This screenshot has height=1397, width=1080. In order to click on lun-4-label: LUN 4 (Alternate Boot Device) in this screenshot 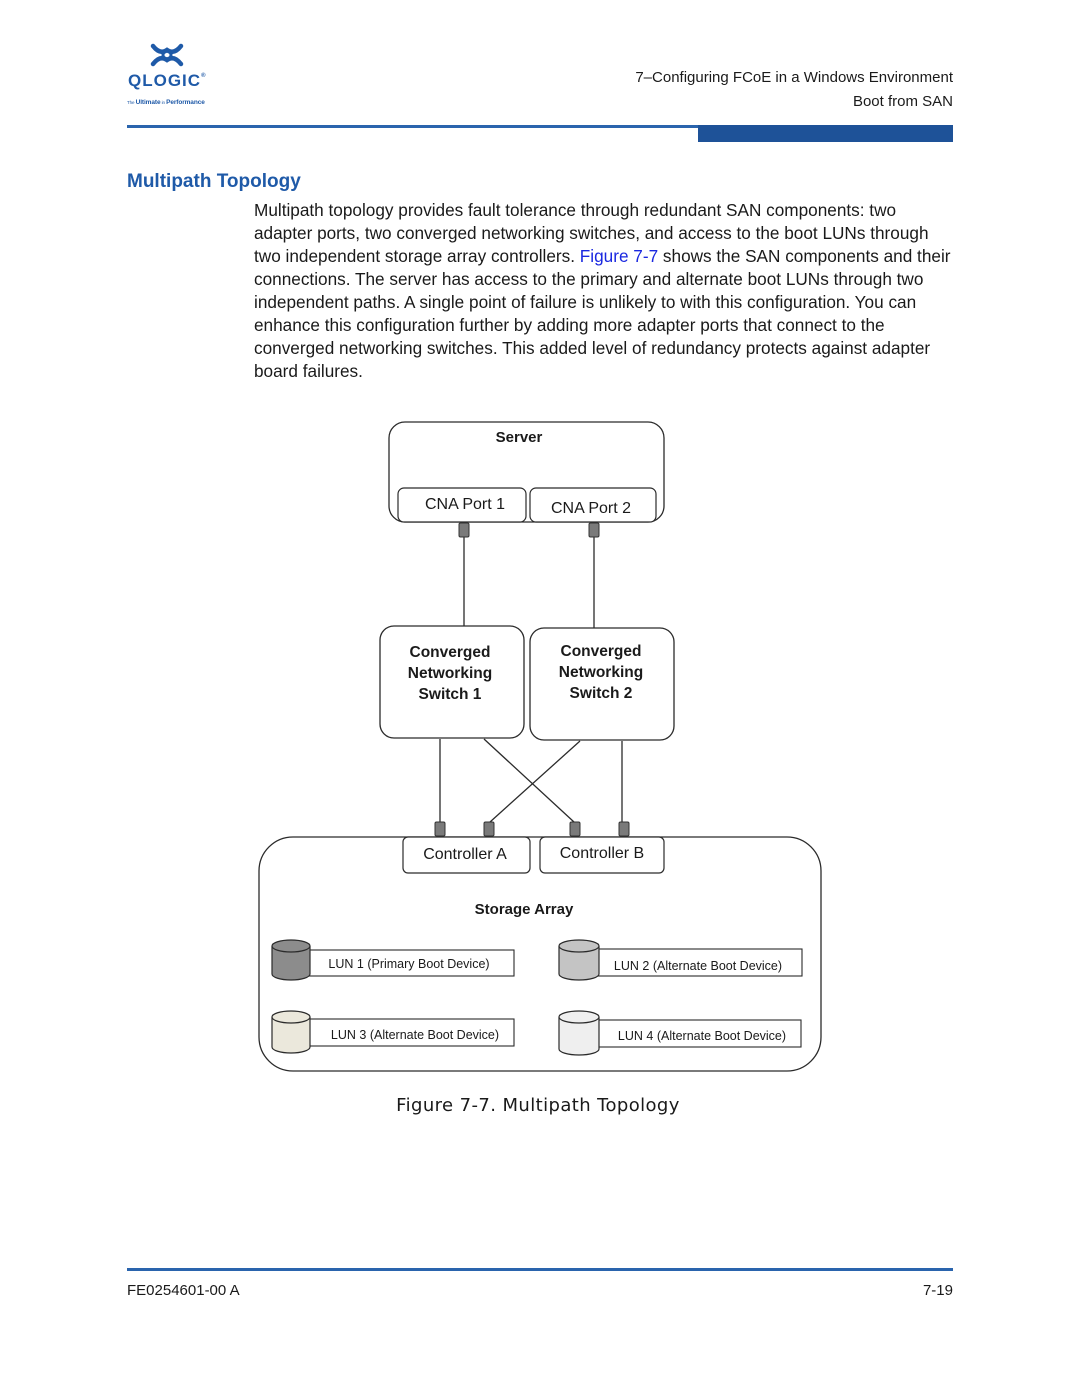, I will do `click(702, 1036)`.